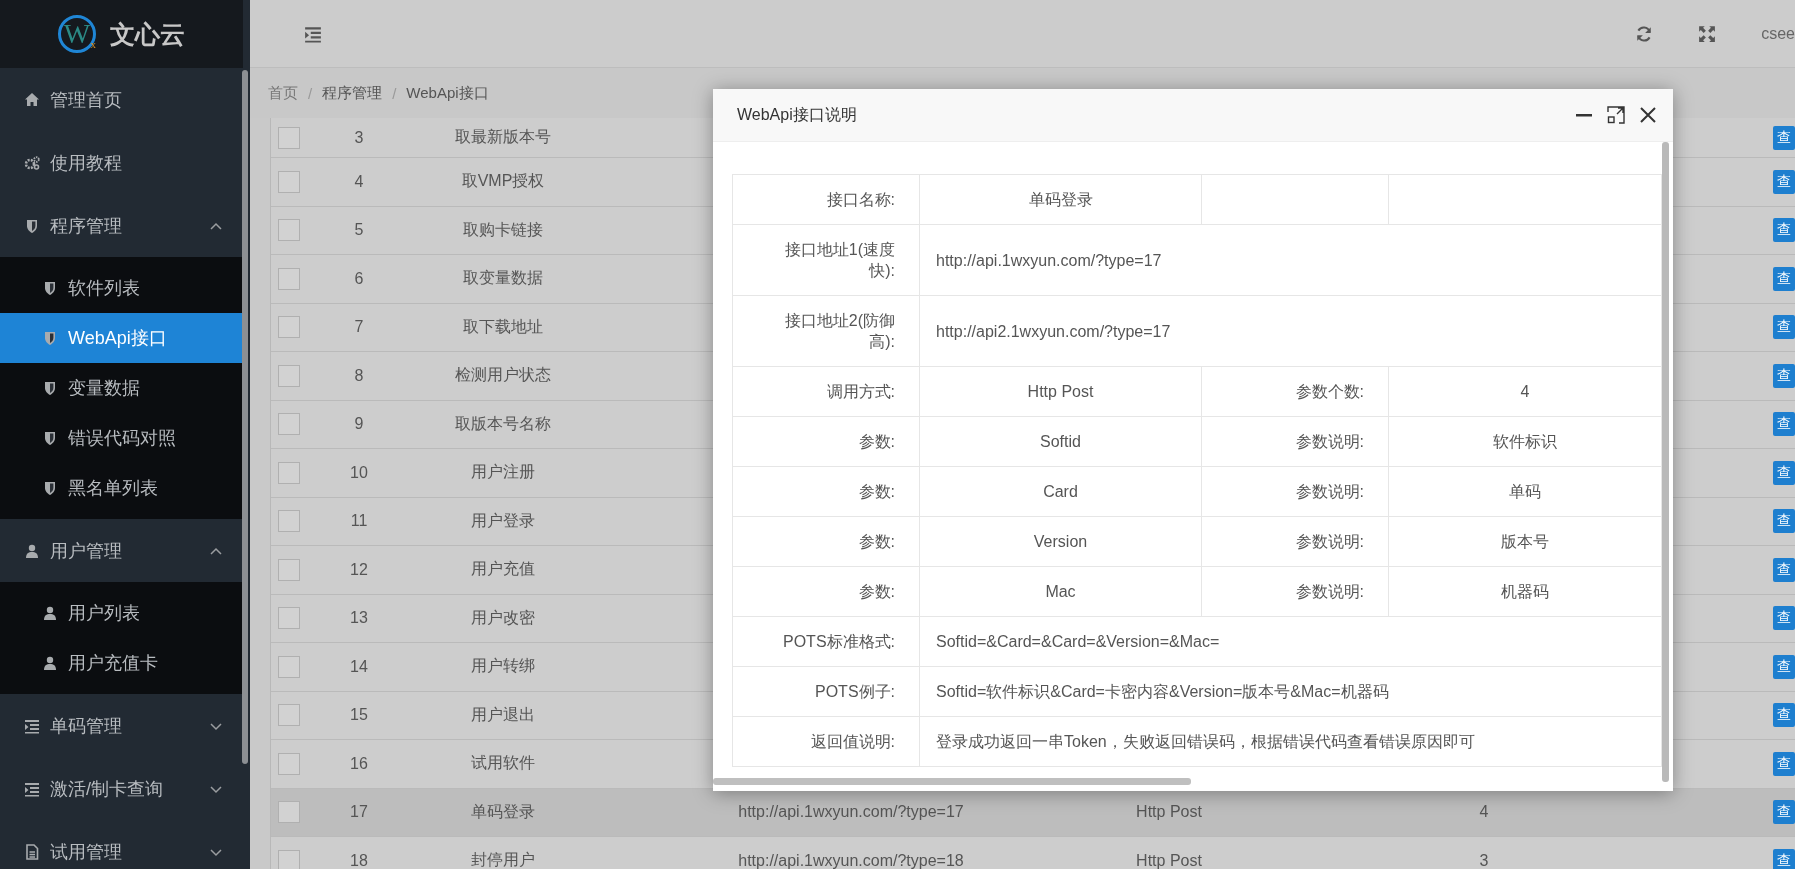  What do you see at coordinates (121, 613) in the screenshot?
I see `sidebar-subitem: 用户列表` at bounding box center [121, 613].